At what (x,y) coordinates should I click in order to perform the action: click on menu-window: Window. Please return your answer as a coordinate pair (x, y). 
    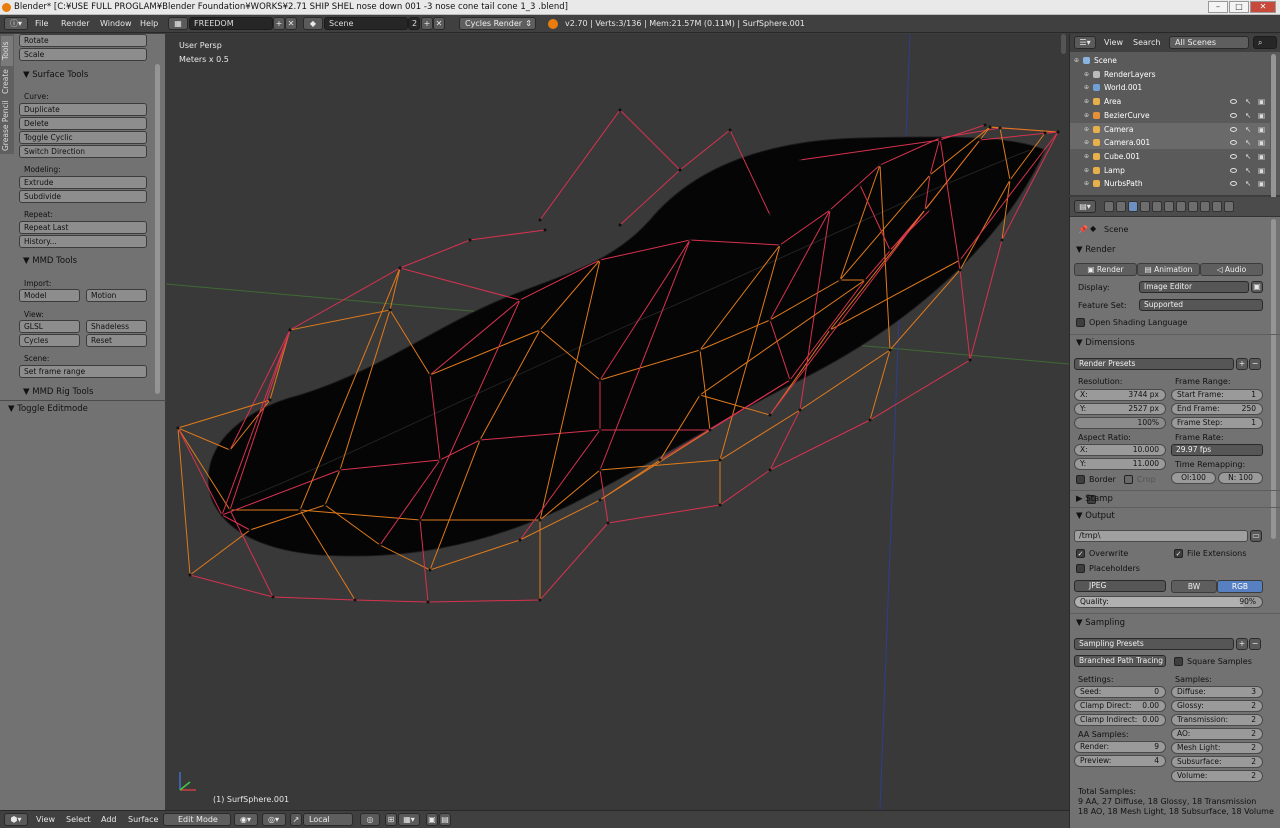
    Looking at the image, I should click on (116, 23).